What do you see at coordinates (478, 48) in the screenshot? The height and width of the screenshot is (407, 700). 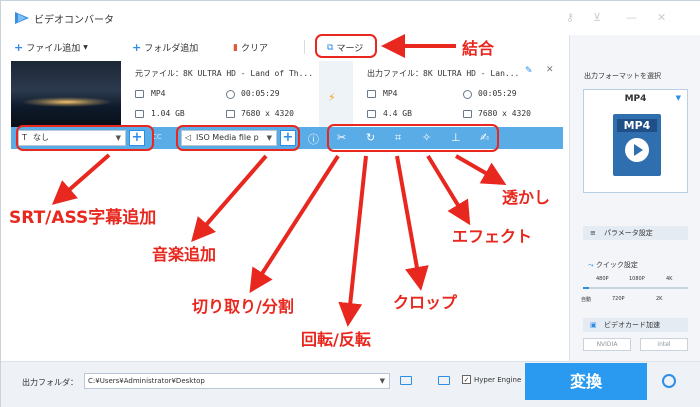 I see `annotation-merge: 結合` at bounding box center [478, 48].